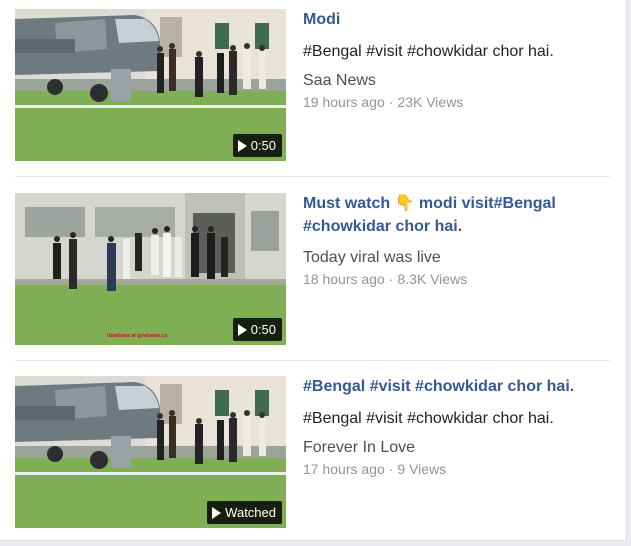 Image resolution: width=631 pixels, height=546 pixels. I want to click on video-title: Modi, so click(453, 19).